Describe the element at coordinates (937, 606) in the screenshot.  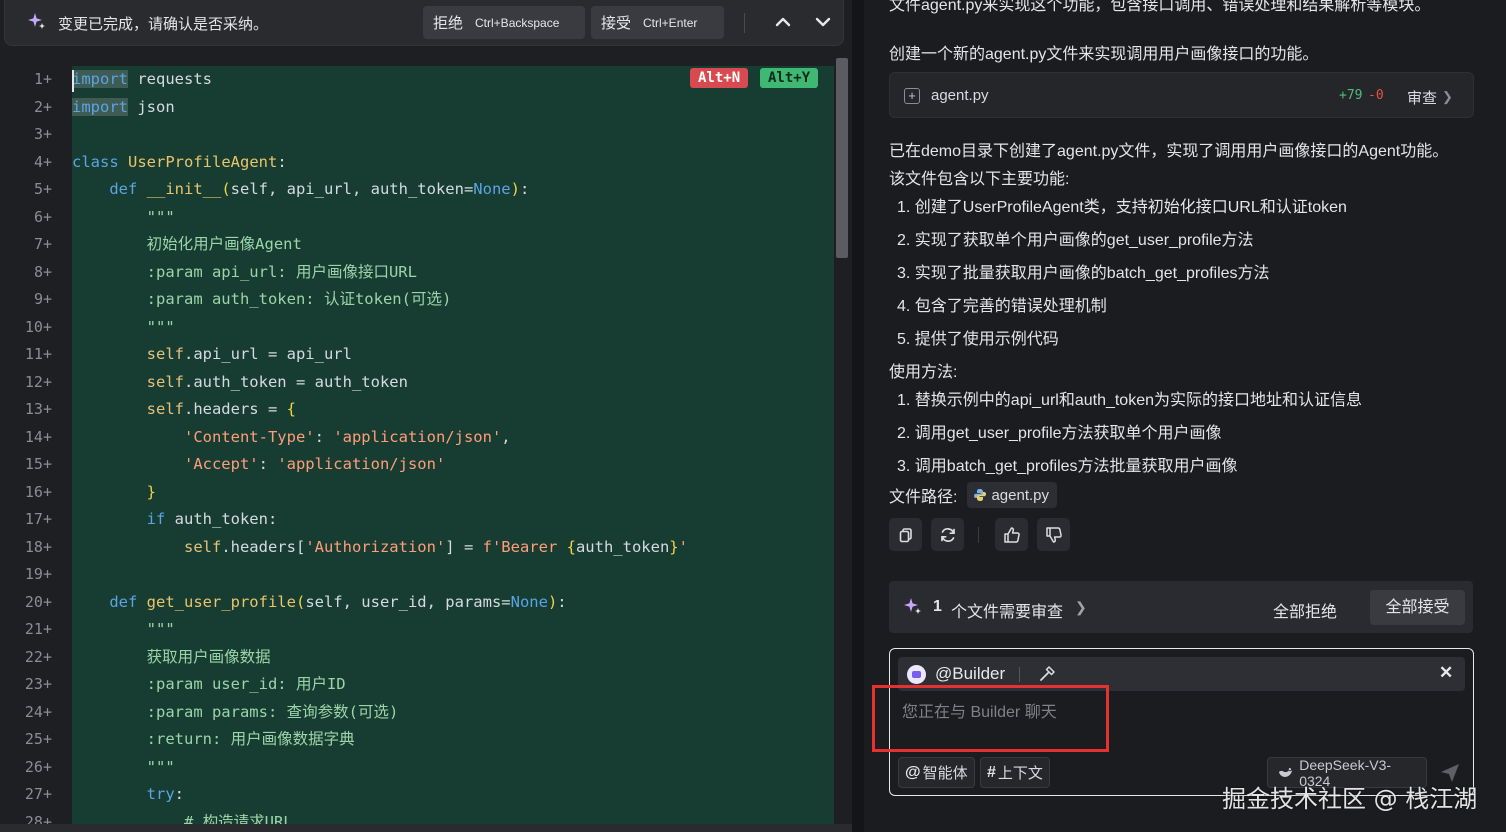
I see `pending-file-count: 1` at that location.